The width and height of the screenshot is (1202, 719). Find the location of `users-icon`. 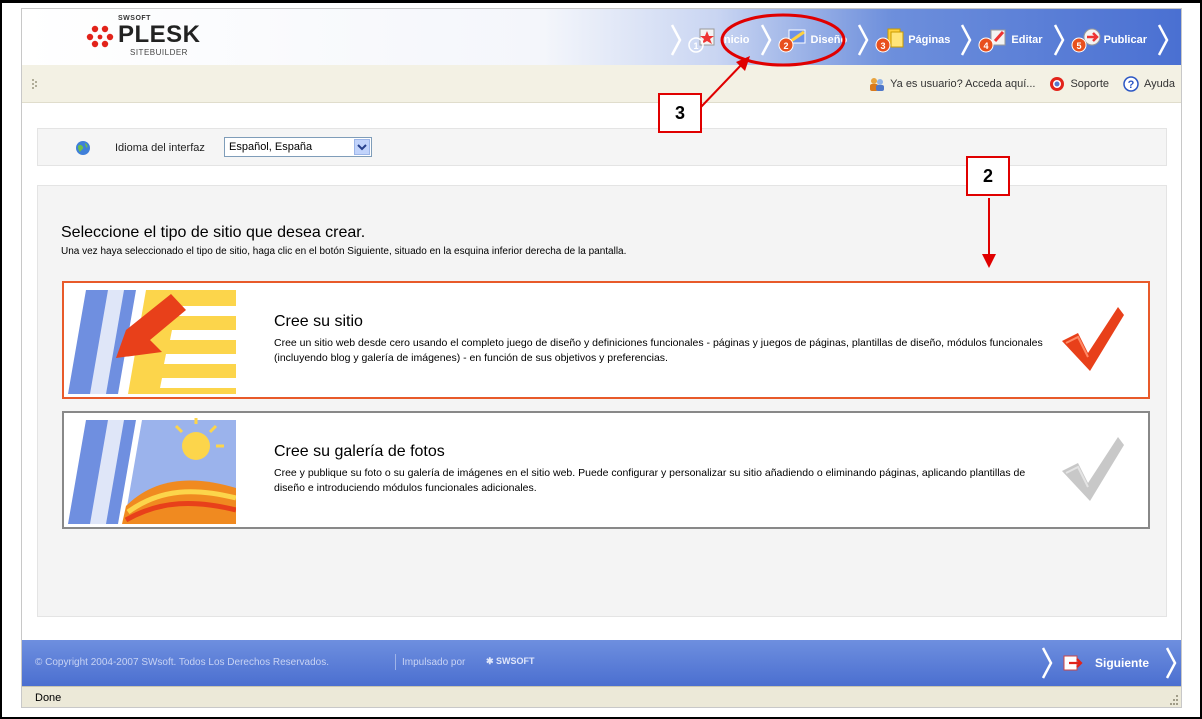

users-icon is located at coordinates (877, 84).